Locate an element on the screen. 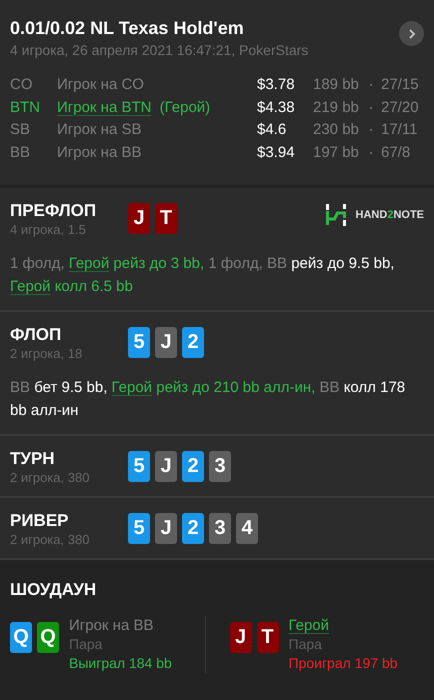 This screenshot has height=700, width=434. logo-text: HAND2NOTE is located at coordinates (390, 215).